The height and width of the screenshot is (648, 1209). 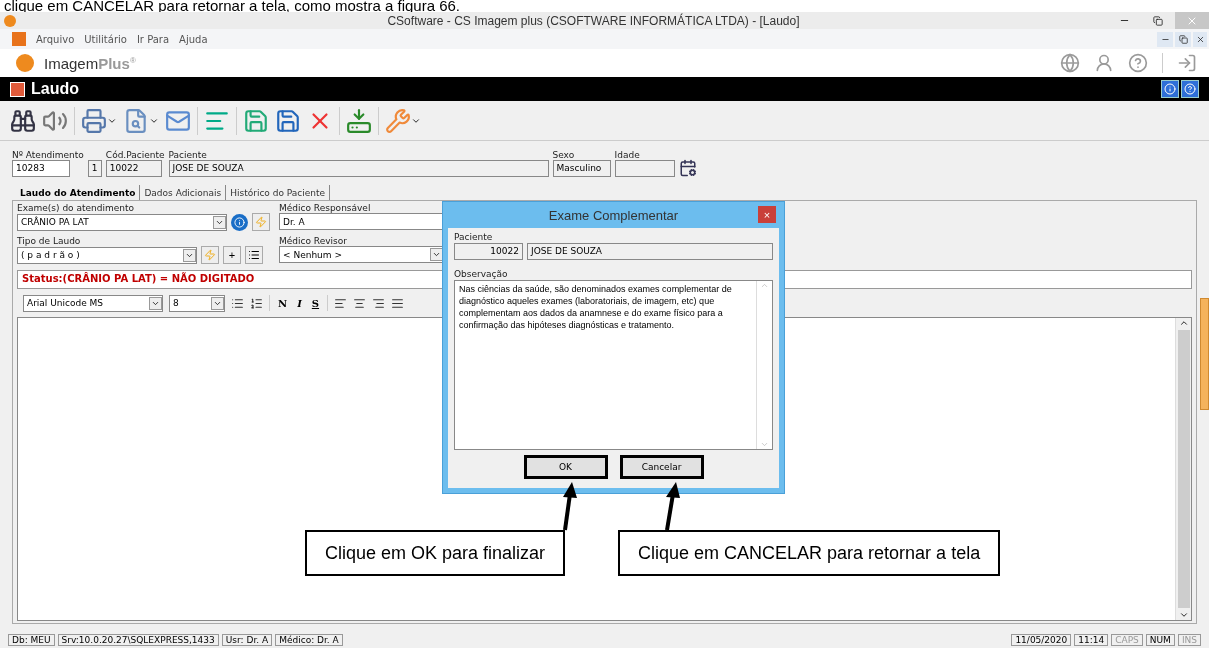 I want to click on calendar-button, so click(x=687, y=168).